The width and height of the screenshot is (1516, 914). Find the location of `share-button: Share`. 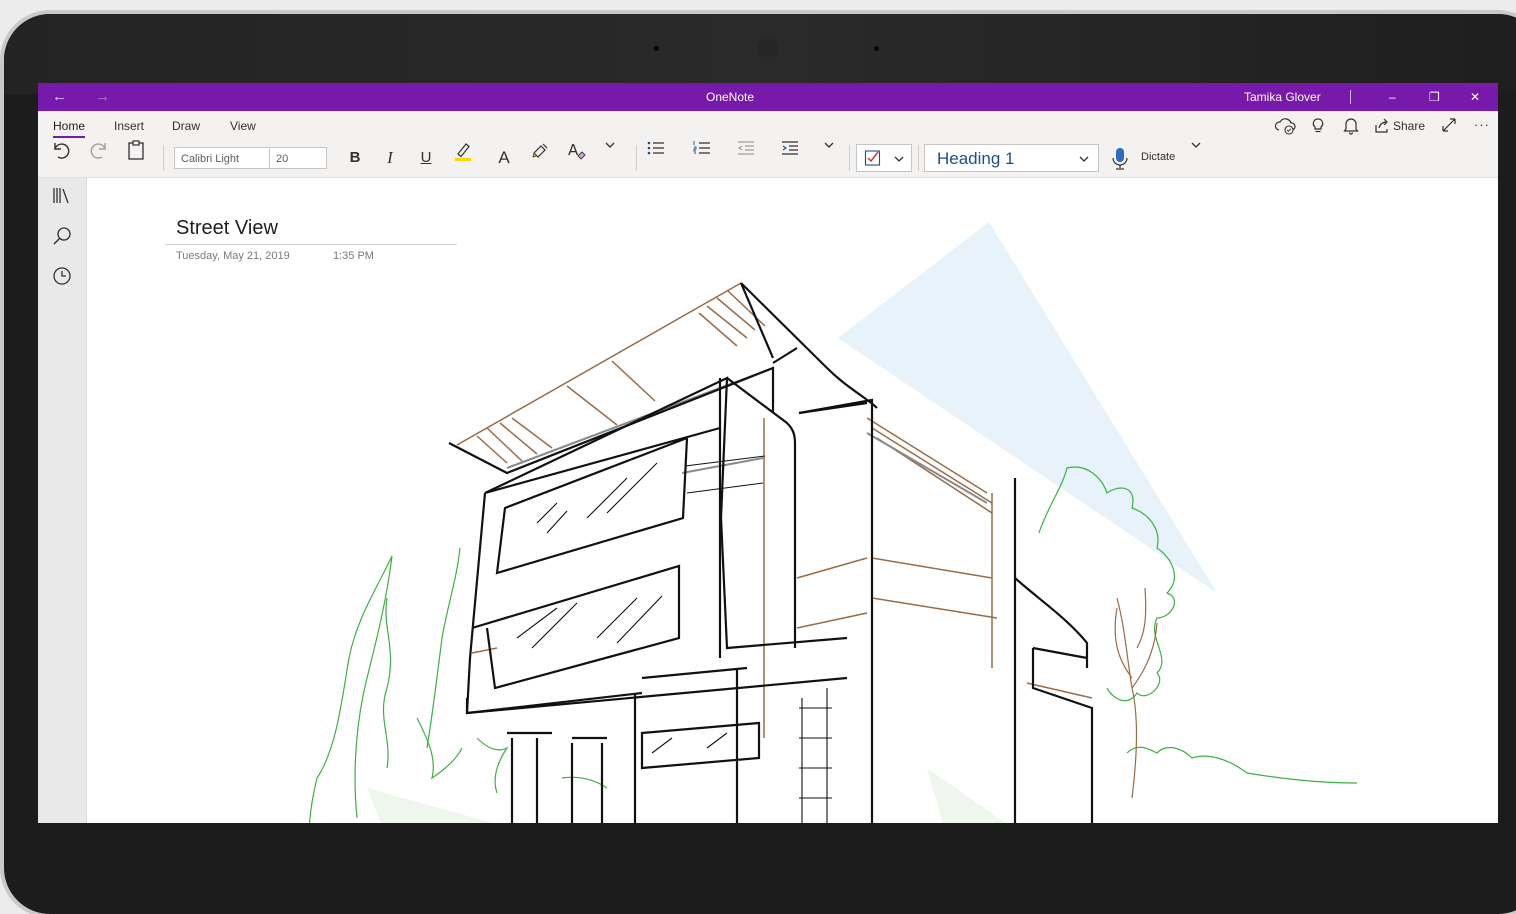

share-button: Share is located at coordinates (1409, 126).